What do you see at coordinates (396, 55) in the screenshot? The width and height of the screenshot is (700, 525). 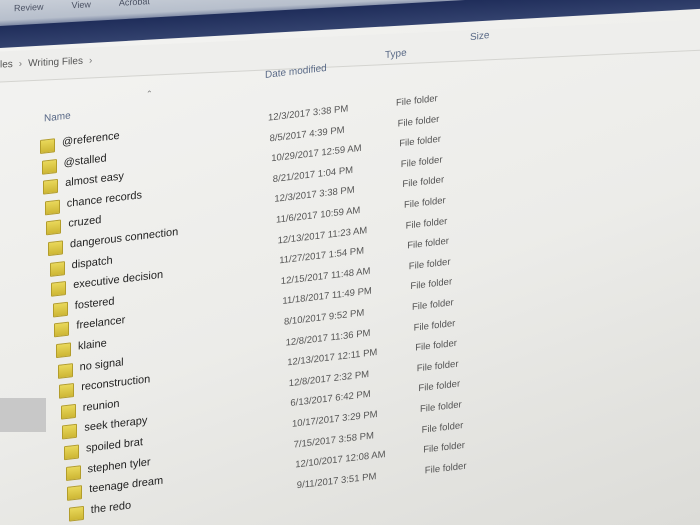 I see `column-header-type: Type` at bounding box center [396, 55].